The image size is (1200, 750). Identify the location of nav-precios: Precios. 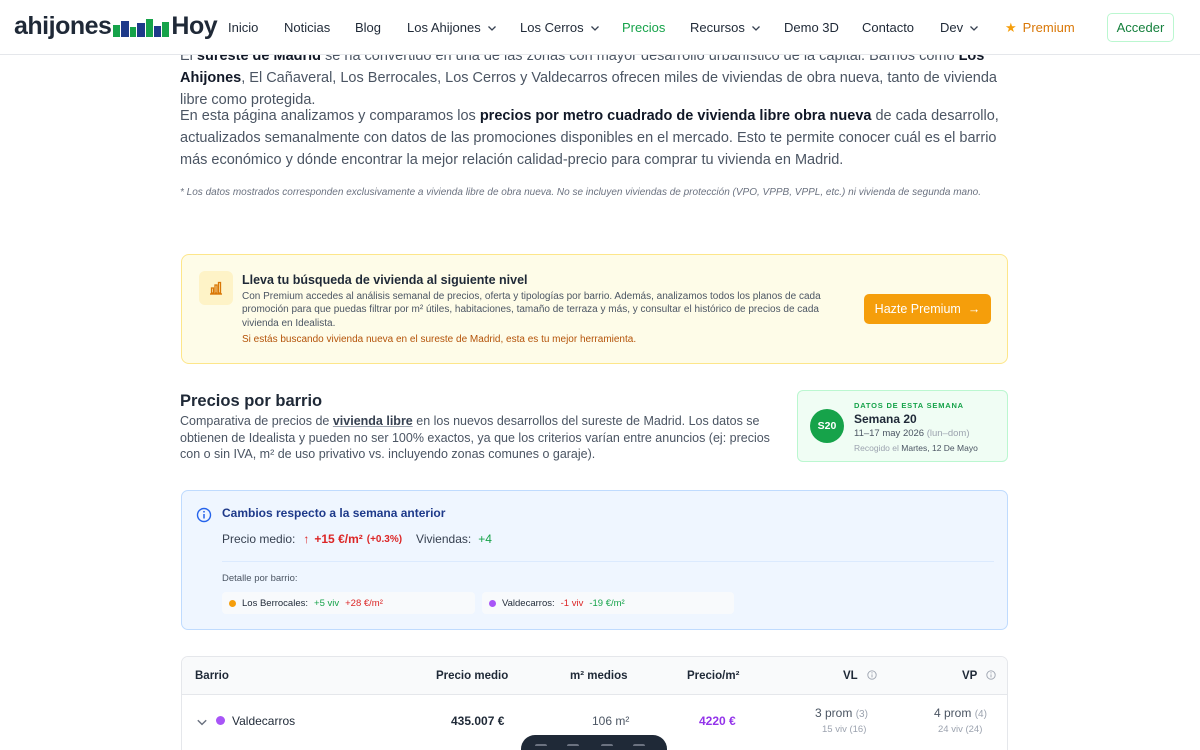
(643, 27).